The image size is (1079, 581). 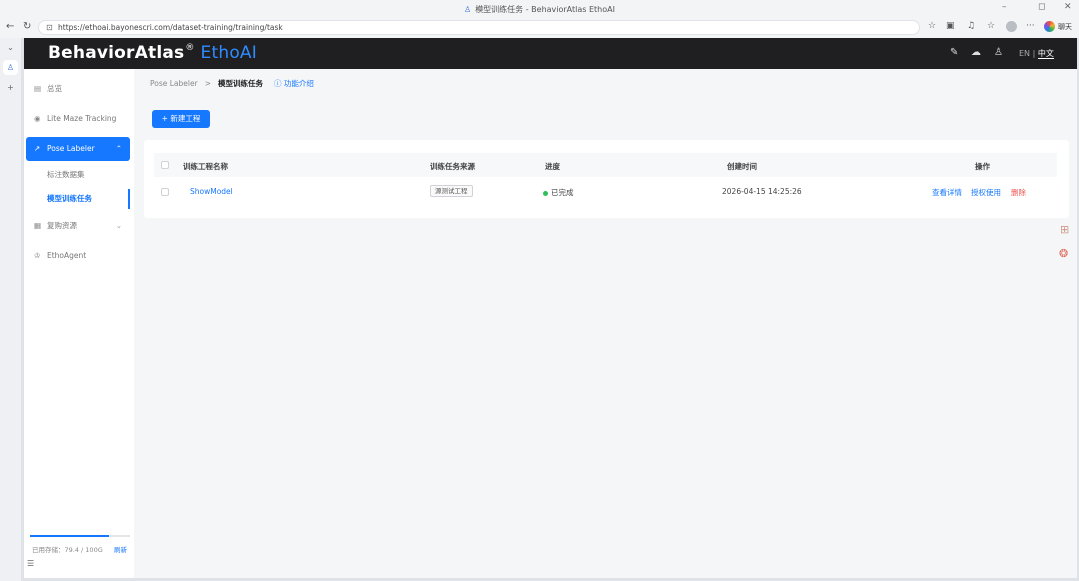 What do you see at coordinates (69, 536) in the screenshot?
I see `storage-progress-fill` at bounding box center [69, 536].